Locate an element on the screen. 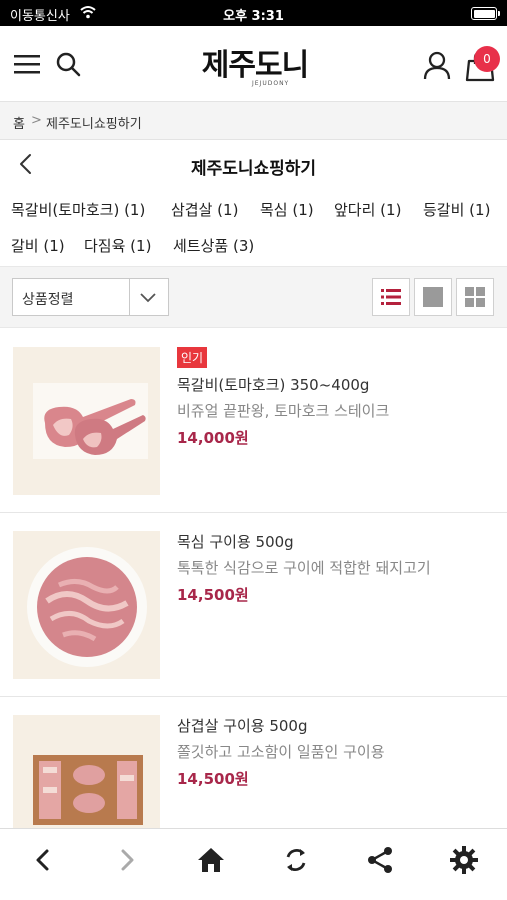 The image size is (507, 900). popular-badge: 인기 is located at coordinates (192, 357).